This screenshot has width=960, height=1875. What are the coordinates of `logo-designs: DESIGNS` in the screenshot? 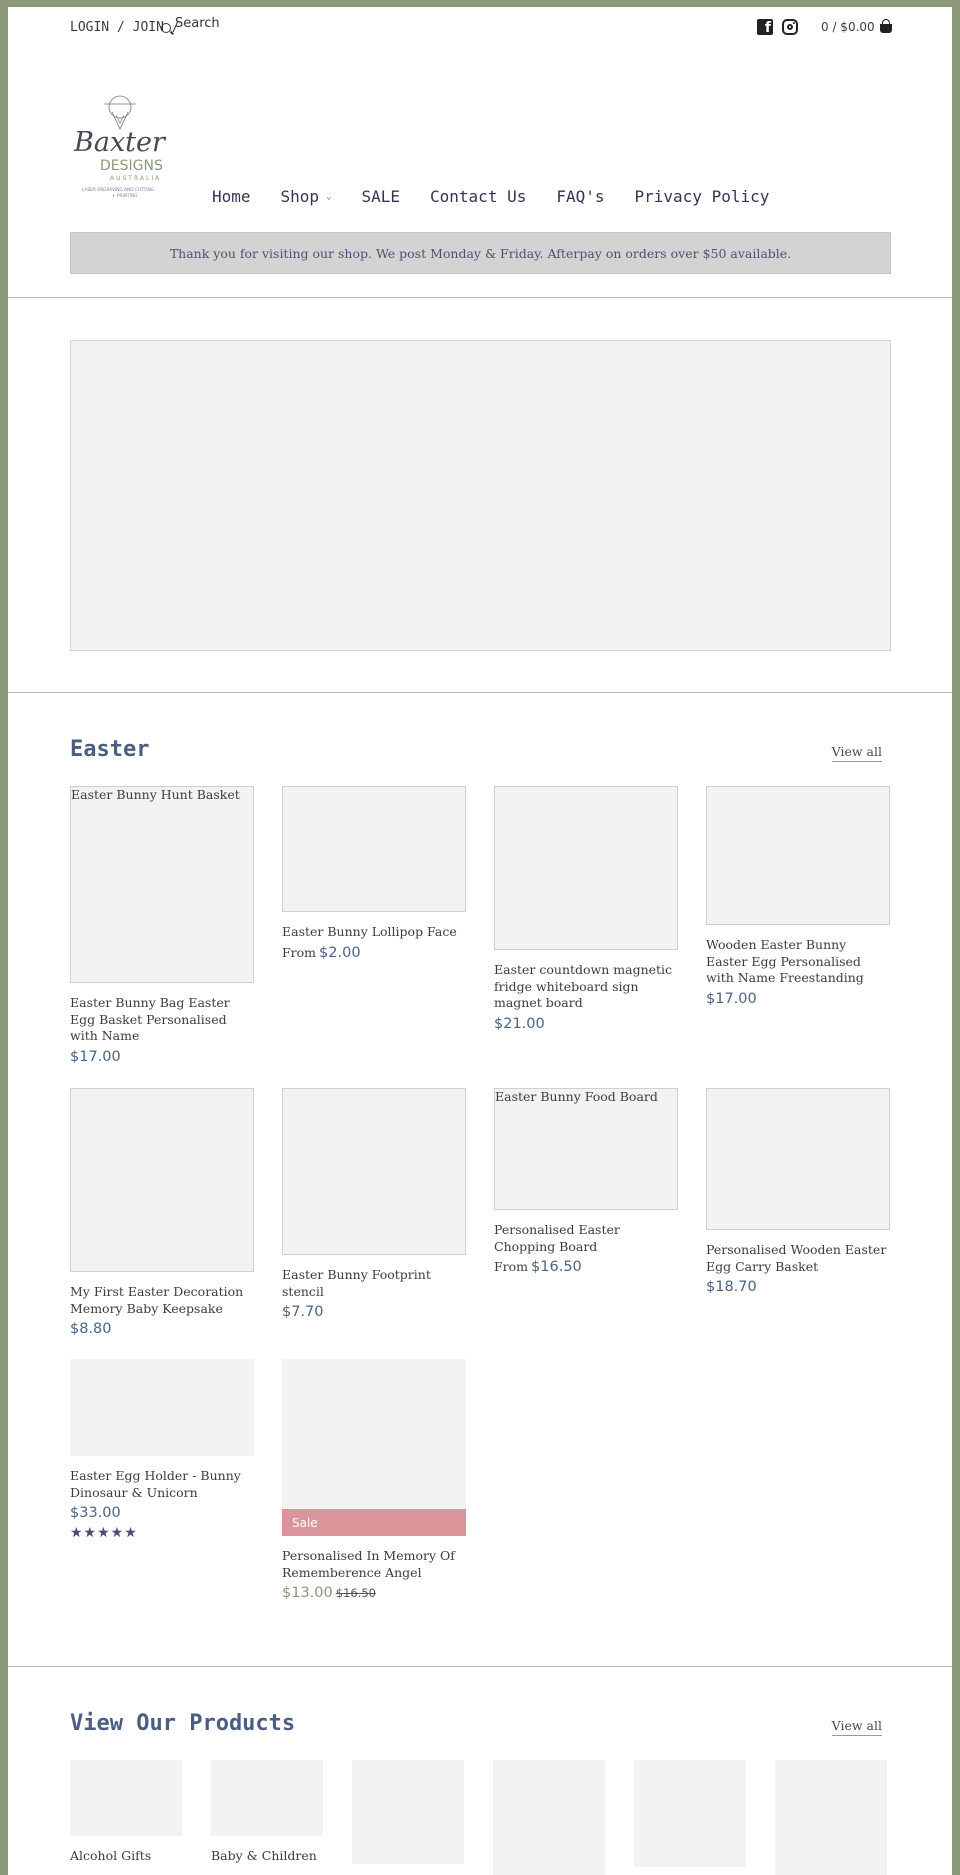 It's located at (131, 166).